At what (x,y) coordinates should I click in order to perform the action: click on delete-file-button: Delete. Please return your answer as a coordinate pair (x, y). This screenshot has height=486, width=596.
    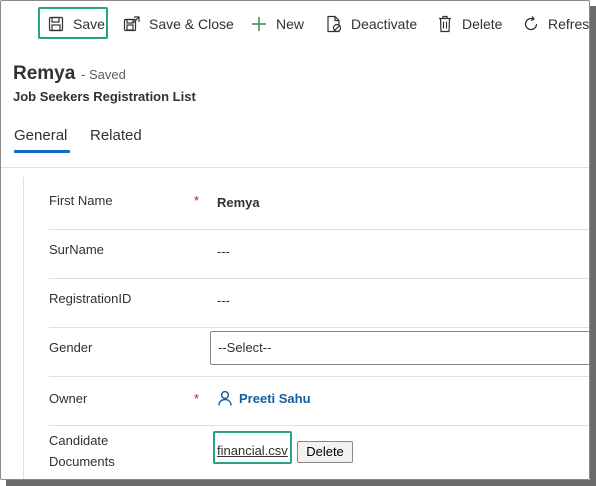
    Looking at the image, I should click on (325, 452).